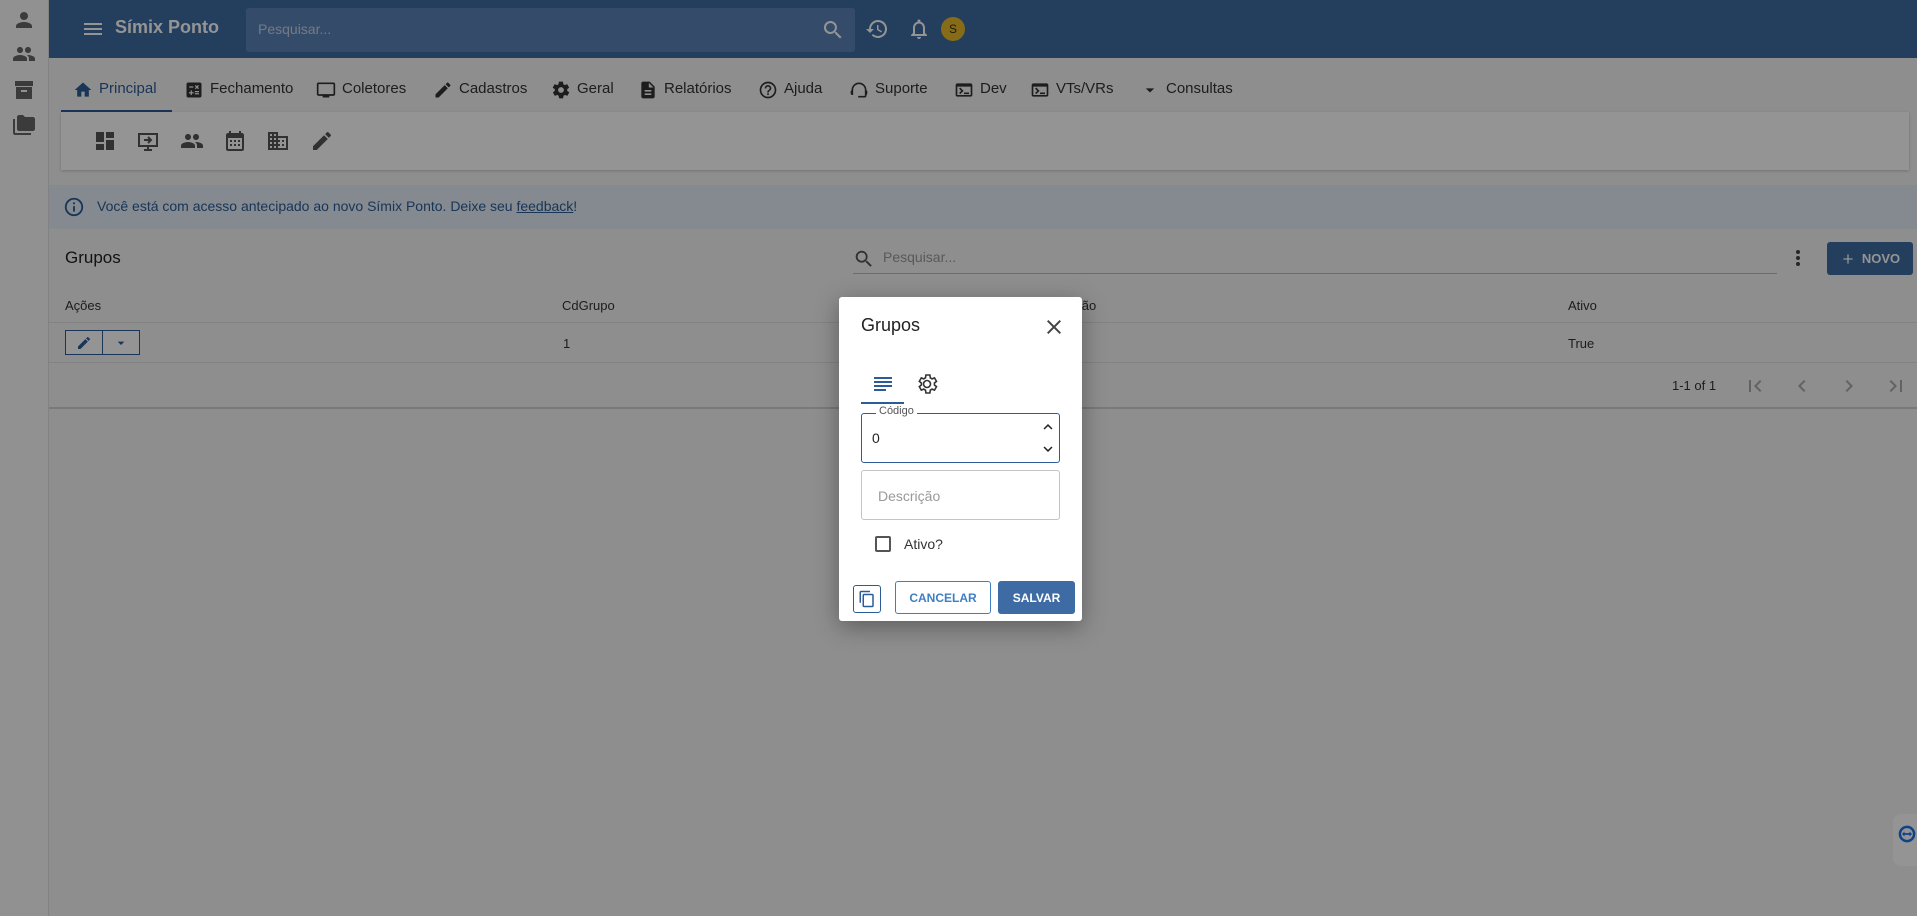 Image resolution: width=1917 pixels, height=916 pixels. What do you see at coordinates (883, 384) in the screenshot?
I see `details-tab-icon` at bounding box center [883, 384].